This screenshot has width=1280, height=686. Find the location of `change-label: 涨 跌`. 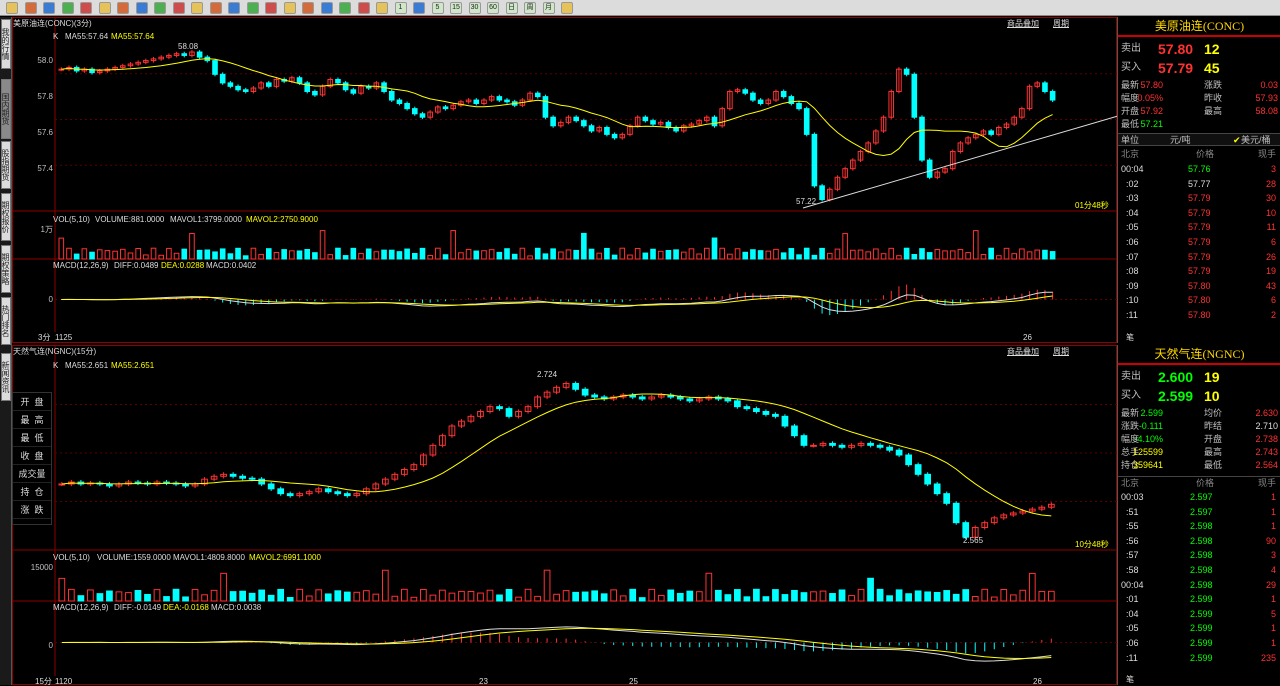

change-label: 涨 跌 is located at coordinates (32, 510).